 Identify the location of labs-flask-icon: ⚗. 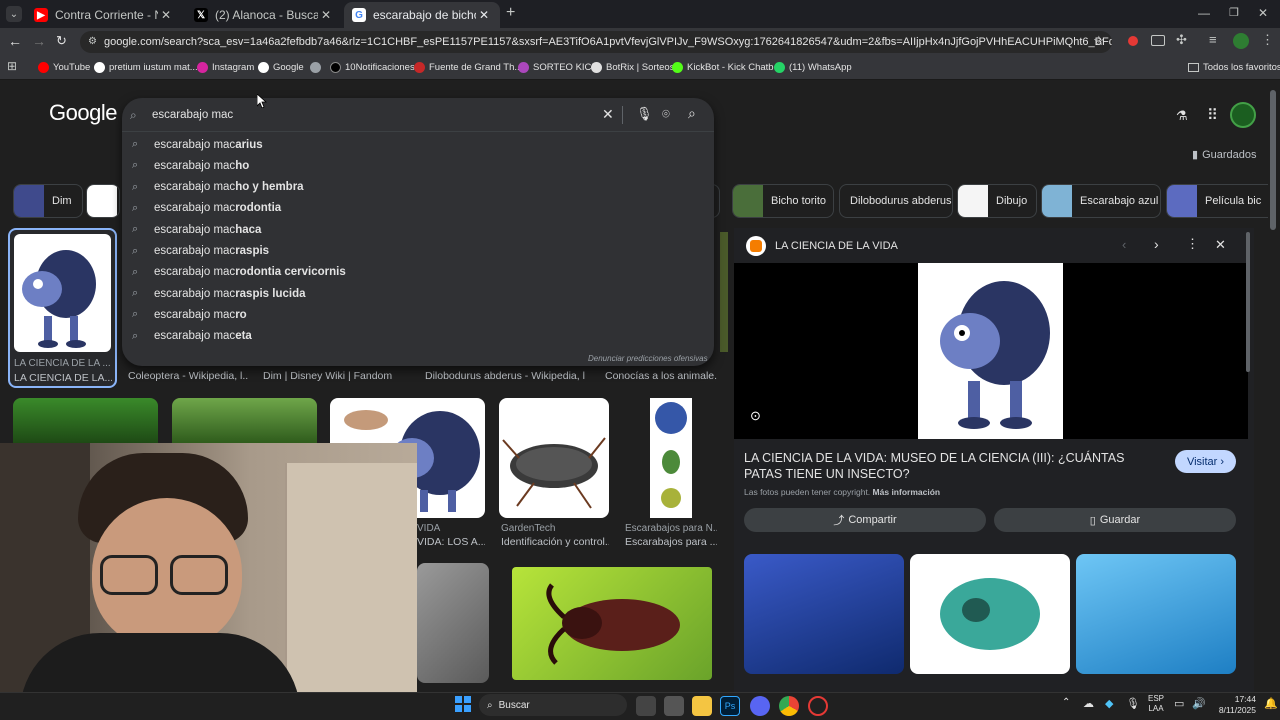
(1182, 116).